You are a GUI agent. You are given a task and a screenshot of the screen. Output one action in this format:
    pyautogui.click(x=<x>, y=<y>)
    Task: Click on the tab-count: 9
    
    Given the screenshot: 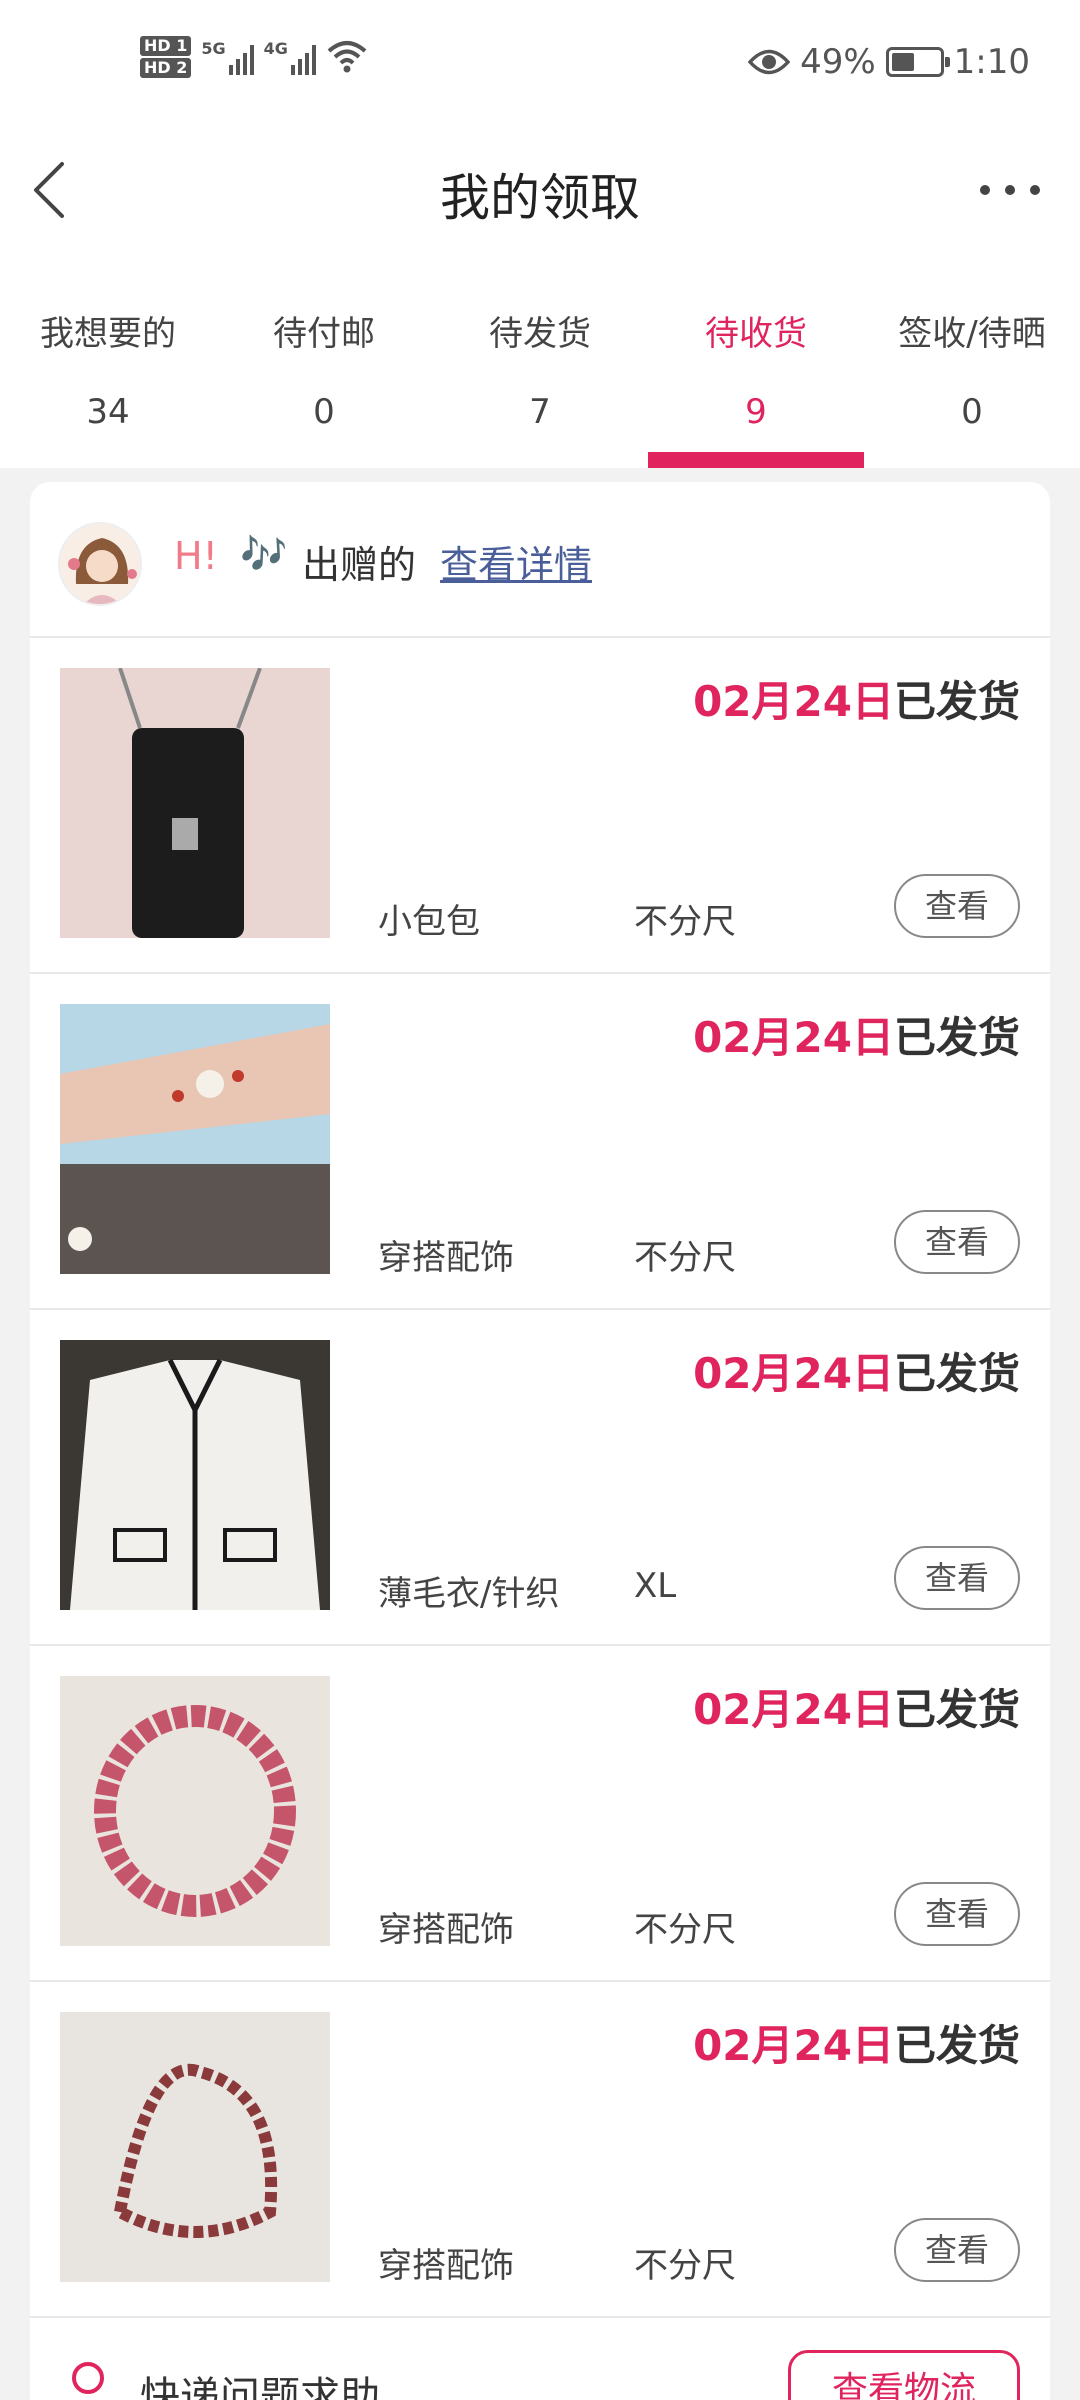 What is the action you would take?
    pyautogui.click(x=756, y=412)
    